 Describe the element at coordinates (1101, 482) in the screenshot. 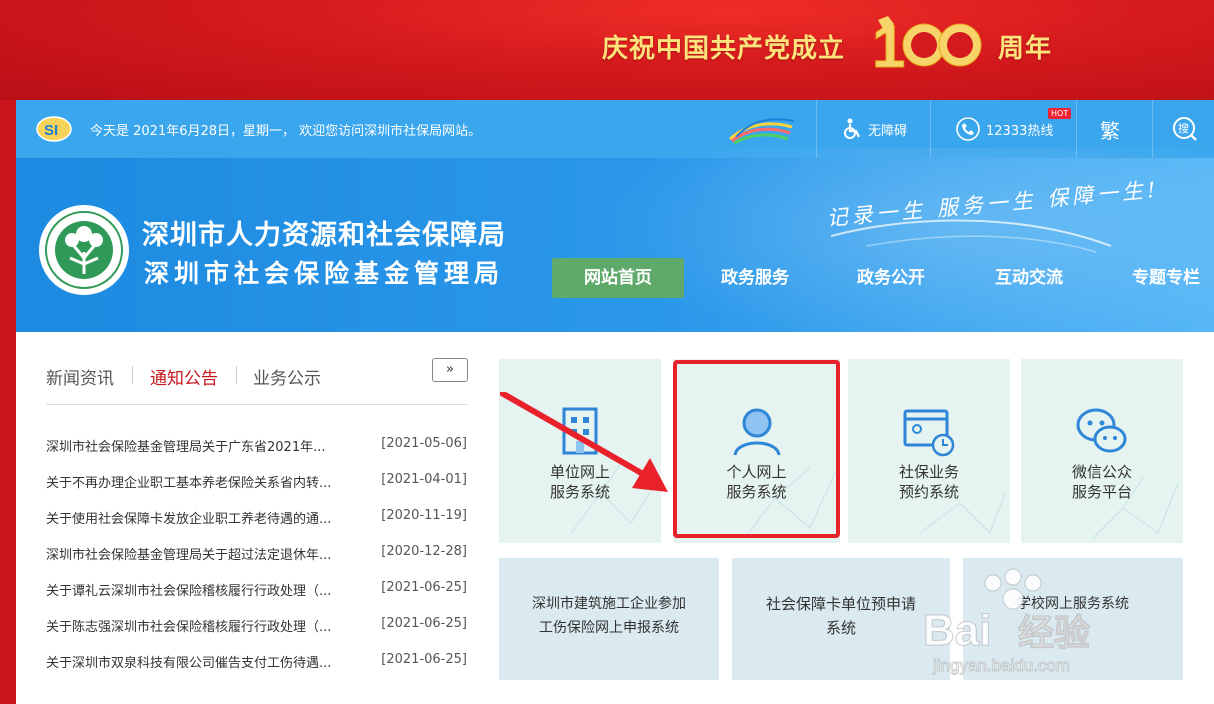

I see `service-label: 微信公众 服务平台` at that location.